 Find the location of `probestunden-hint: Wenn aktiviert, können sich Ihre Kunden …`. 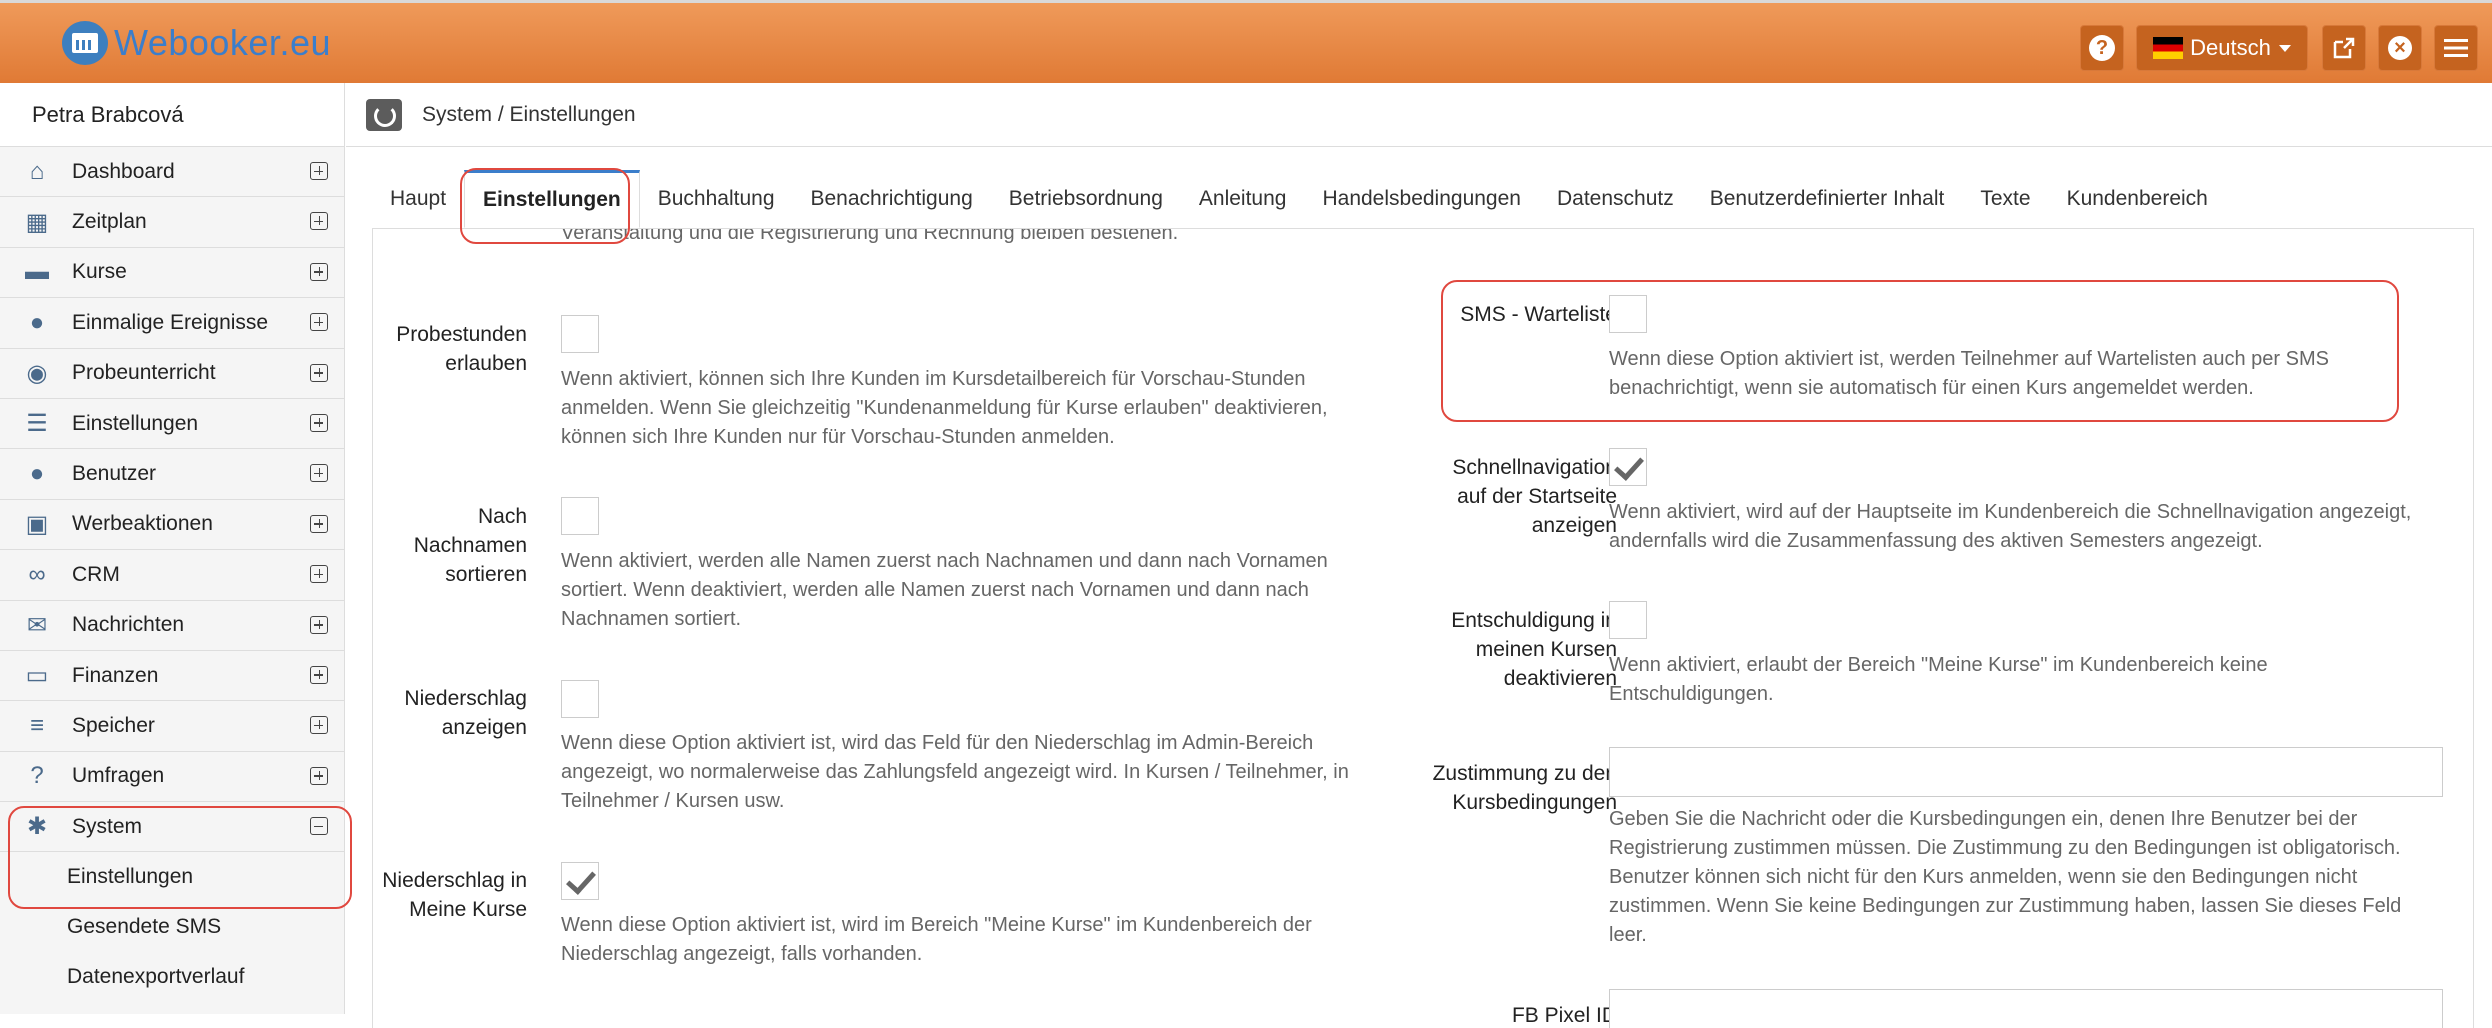

probestunden-hint: Wenn aktiviert, können sich Ihre Kunden … is located at coordinates (944, 408).